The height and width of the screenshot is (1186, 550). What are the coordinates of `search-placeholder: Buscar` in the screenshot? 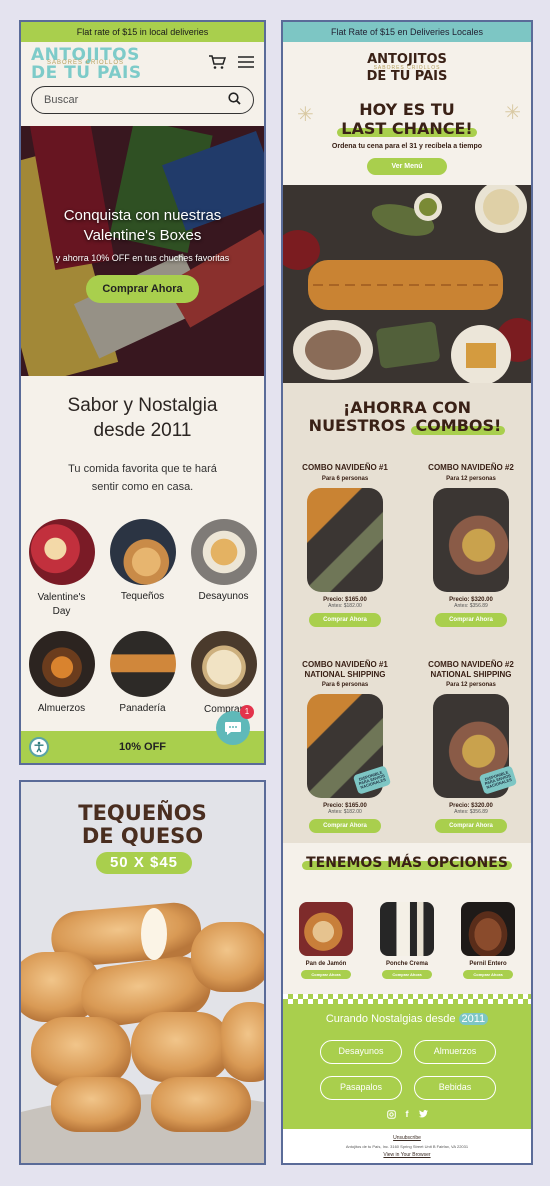 It's located at (61, 100).